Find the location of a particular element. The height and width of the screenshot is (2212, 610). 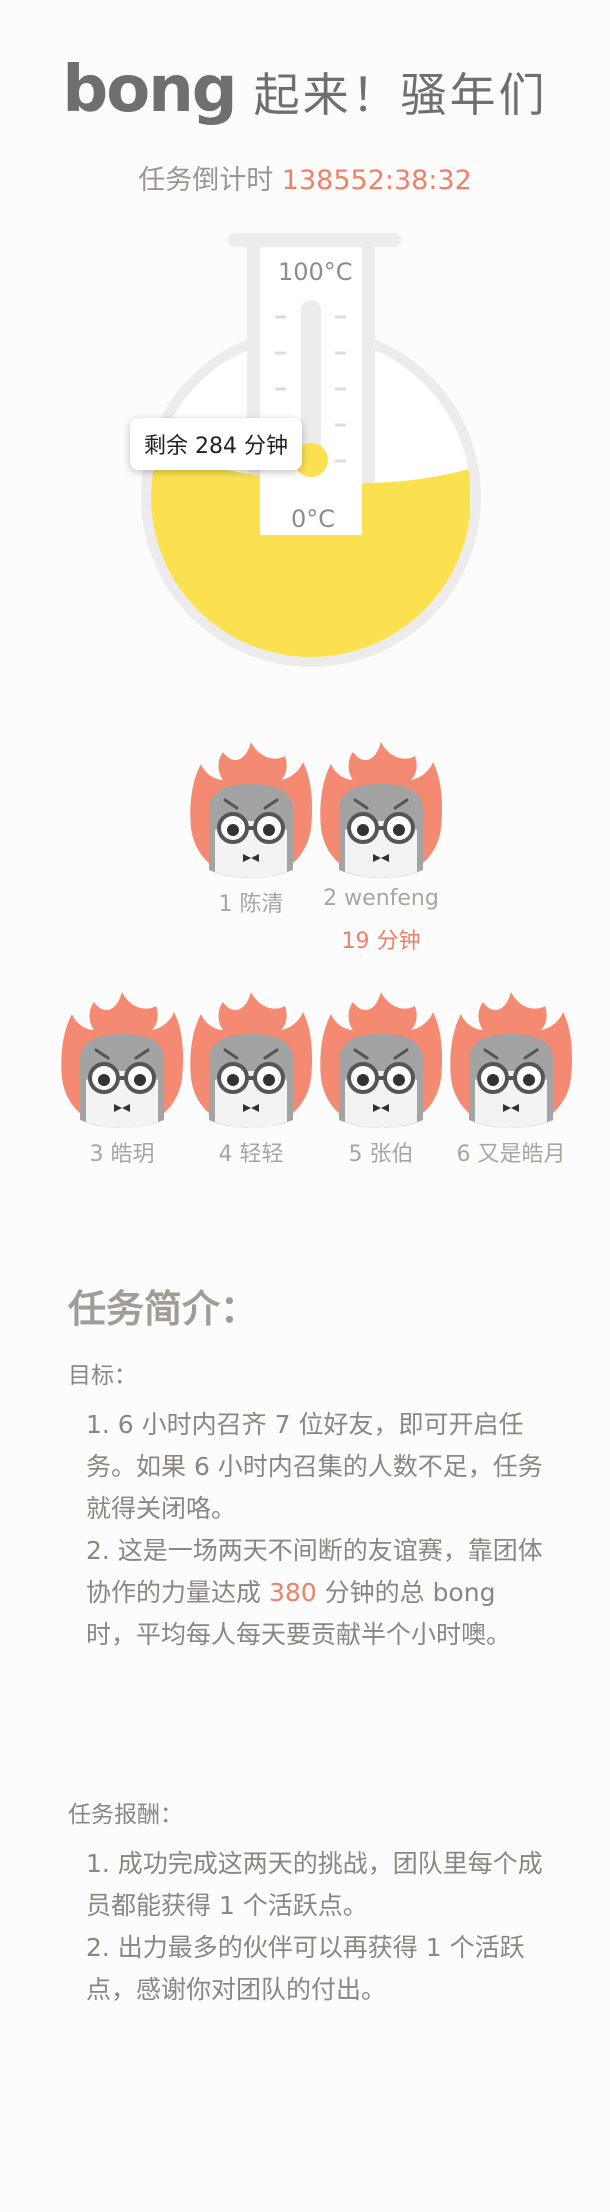

member-name: 4 轻轻 is located at coordinates (251, 1154).